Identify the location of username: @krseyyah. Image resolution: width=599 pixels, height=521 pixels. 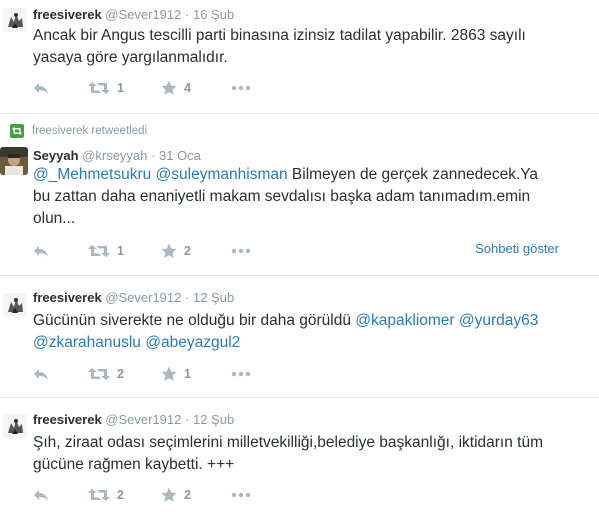
(114, 155).